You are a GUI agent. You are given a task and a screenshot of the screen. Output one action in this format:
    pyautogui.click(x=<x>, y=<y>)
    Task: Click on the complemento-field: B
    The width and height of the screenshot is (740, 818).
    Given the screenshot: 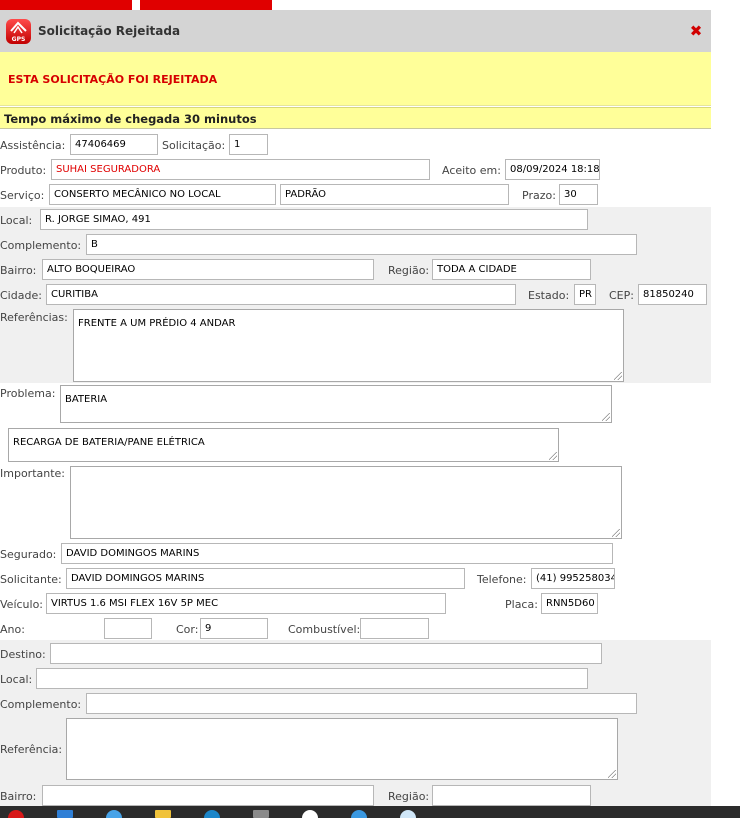 What is the action you would take?
    pyautogui.click(x=361, y=244)
    